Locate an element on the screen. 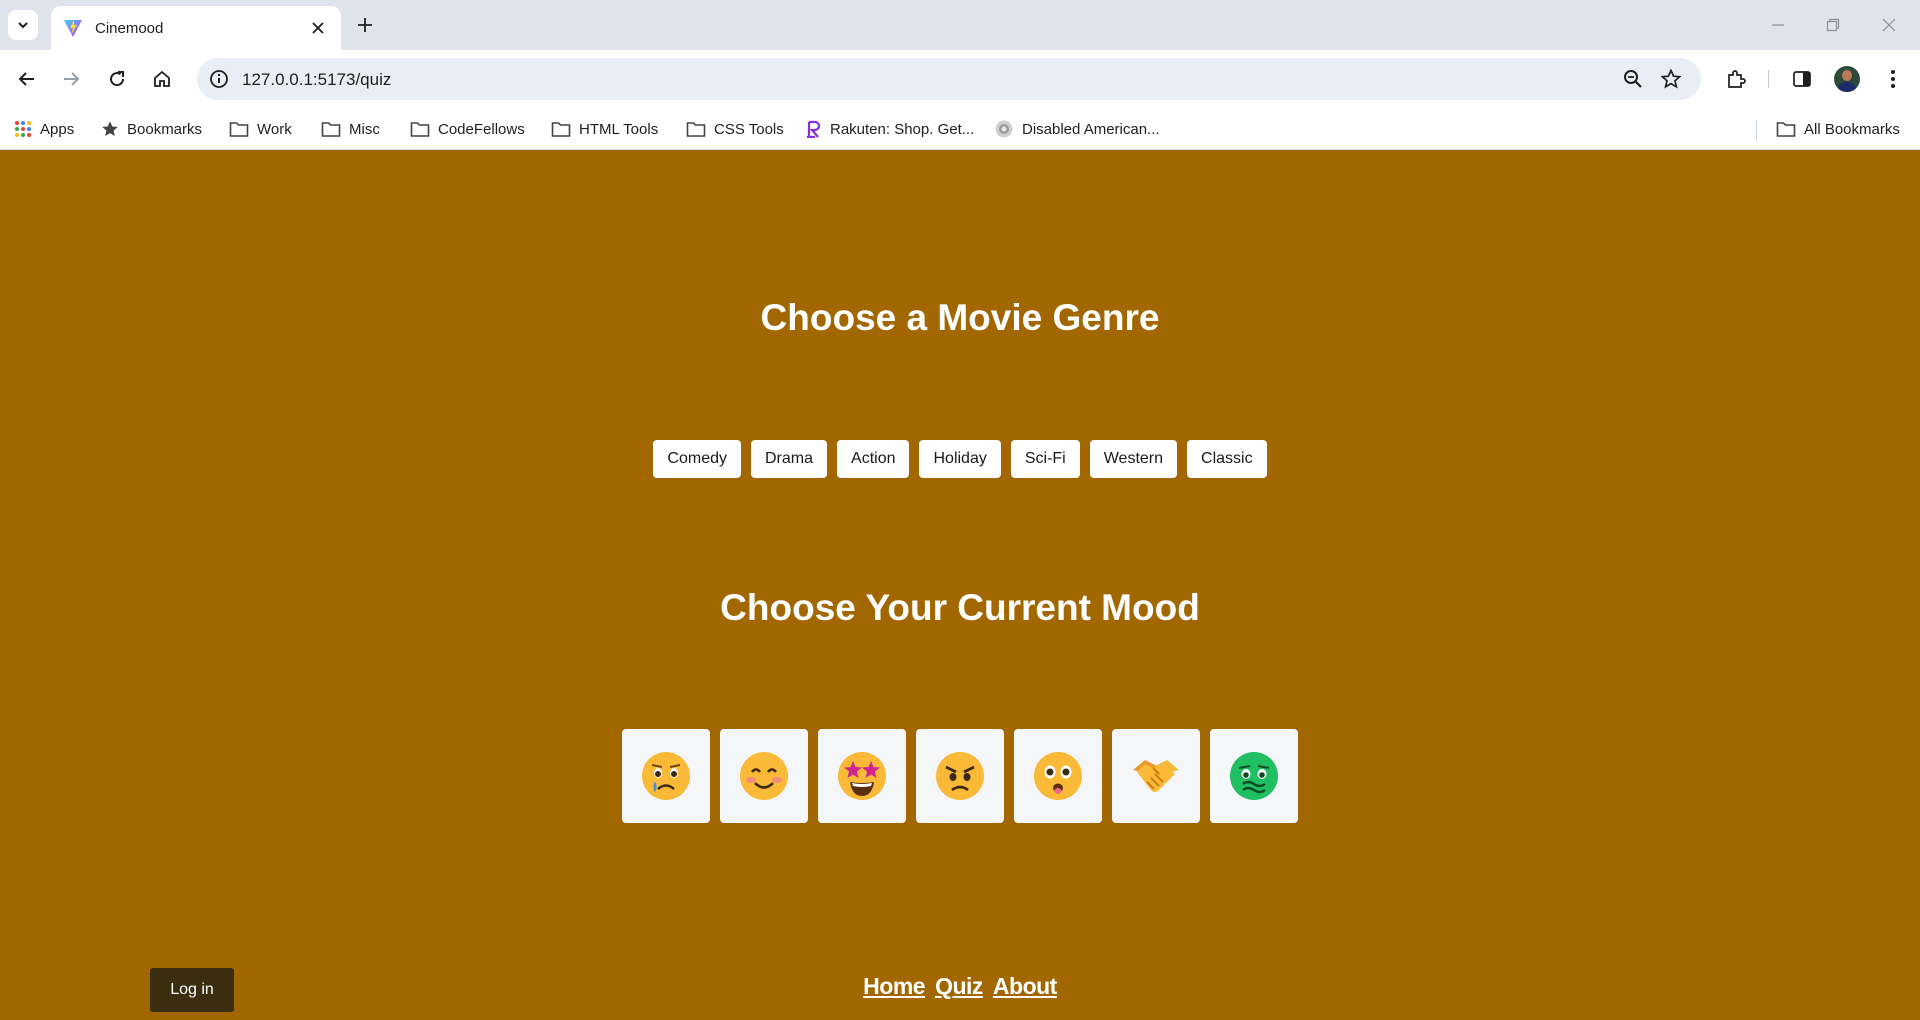 The image size is (1920, 1020). info-icon is located at coordinates (219, 79).